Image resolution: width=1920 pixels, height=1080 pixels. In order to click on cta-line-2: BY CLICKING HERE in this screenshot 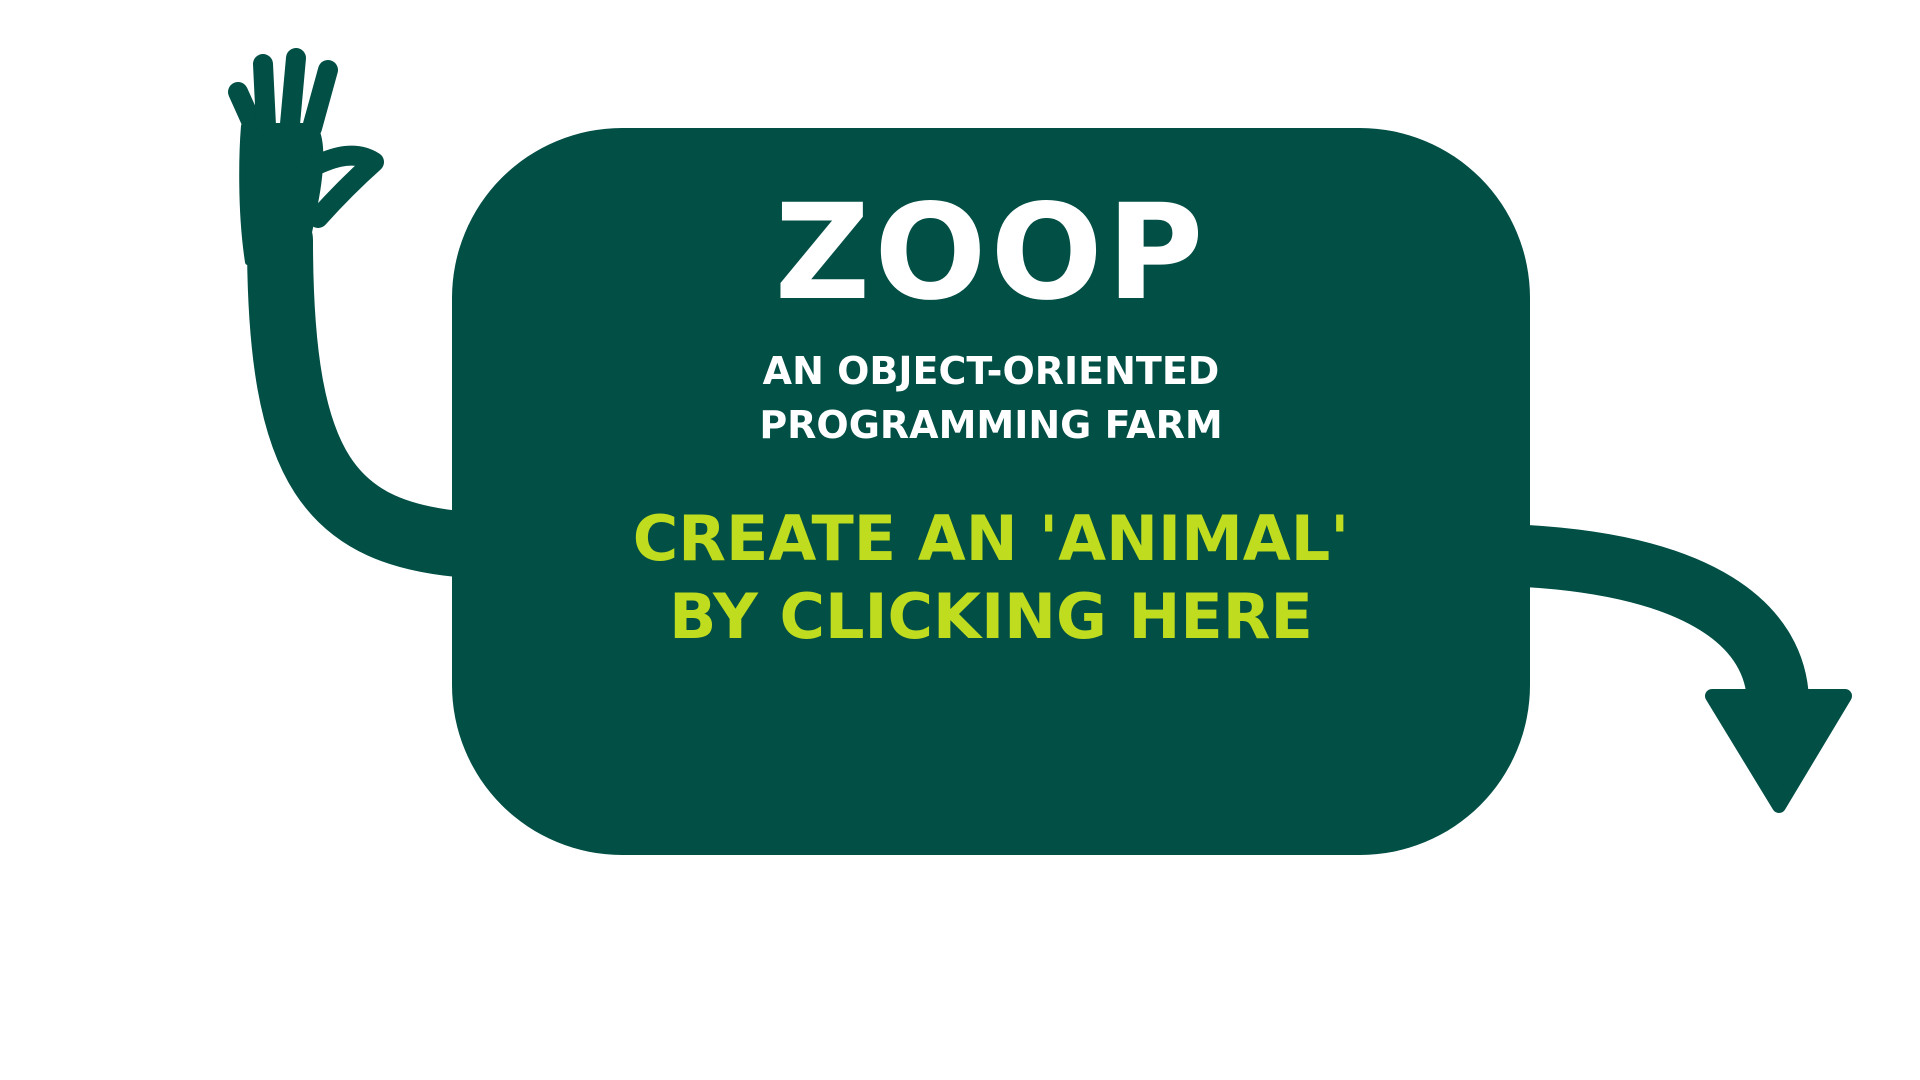, I will do `click(991, 616)`.